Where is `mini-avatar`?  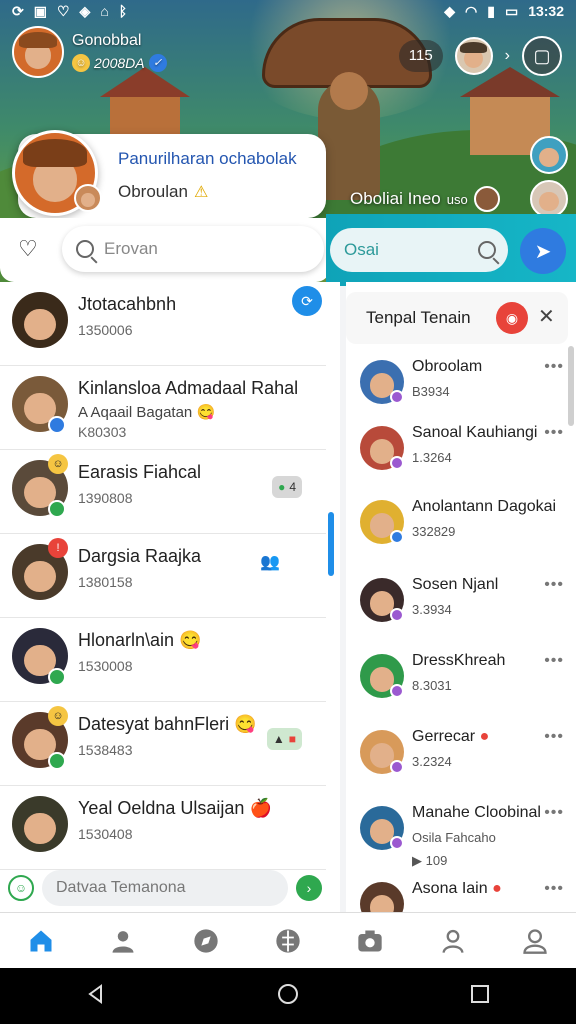 mini-avatar is located at coordinates (486, 199).